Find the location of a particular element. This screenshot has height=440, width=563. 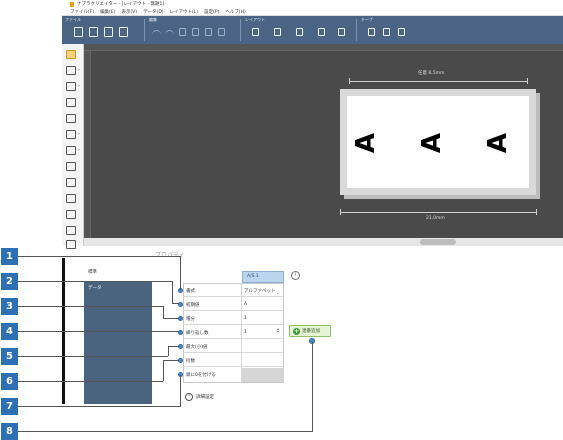

max-min-label: 最大(小)値 is located at coordinates (197, 347).